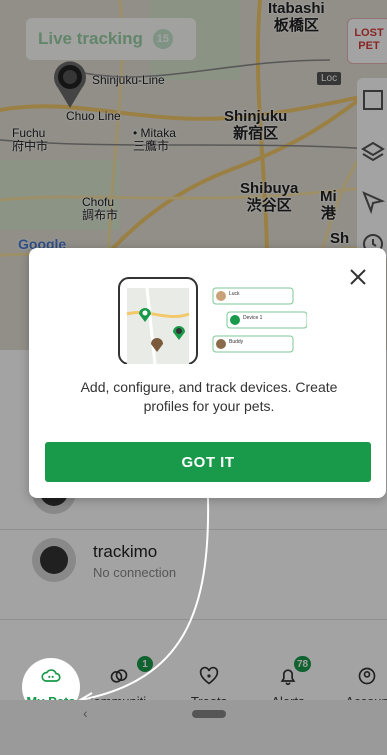 The width and height of the screenshot is (387, 755). I want to click on system-nav-bar: ‹, so click(193, 727).